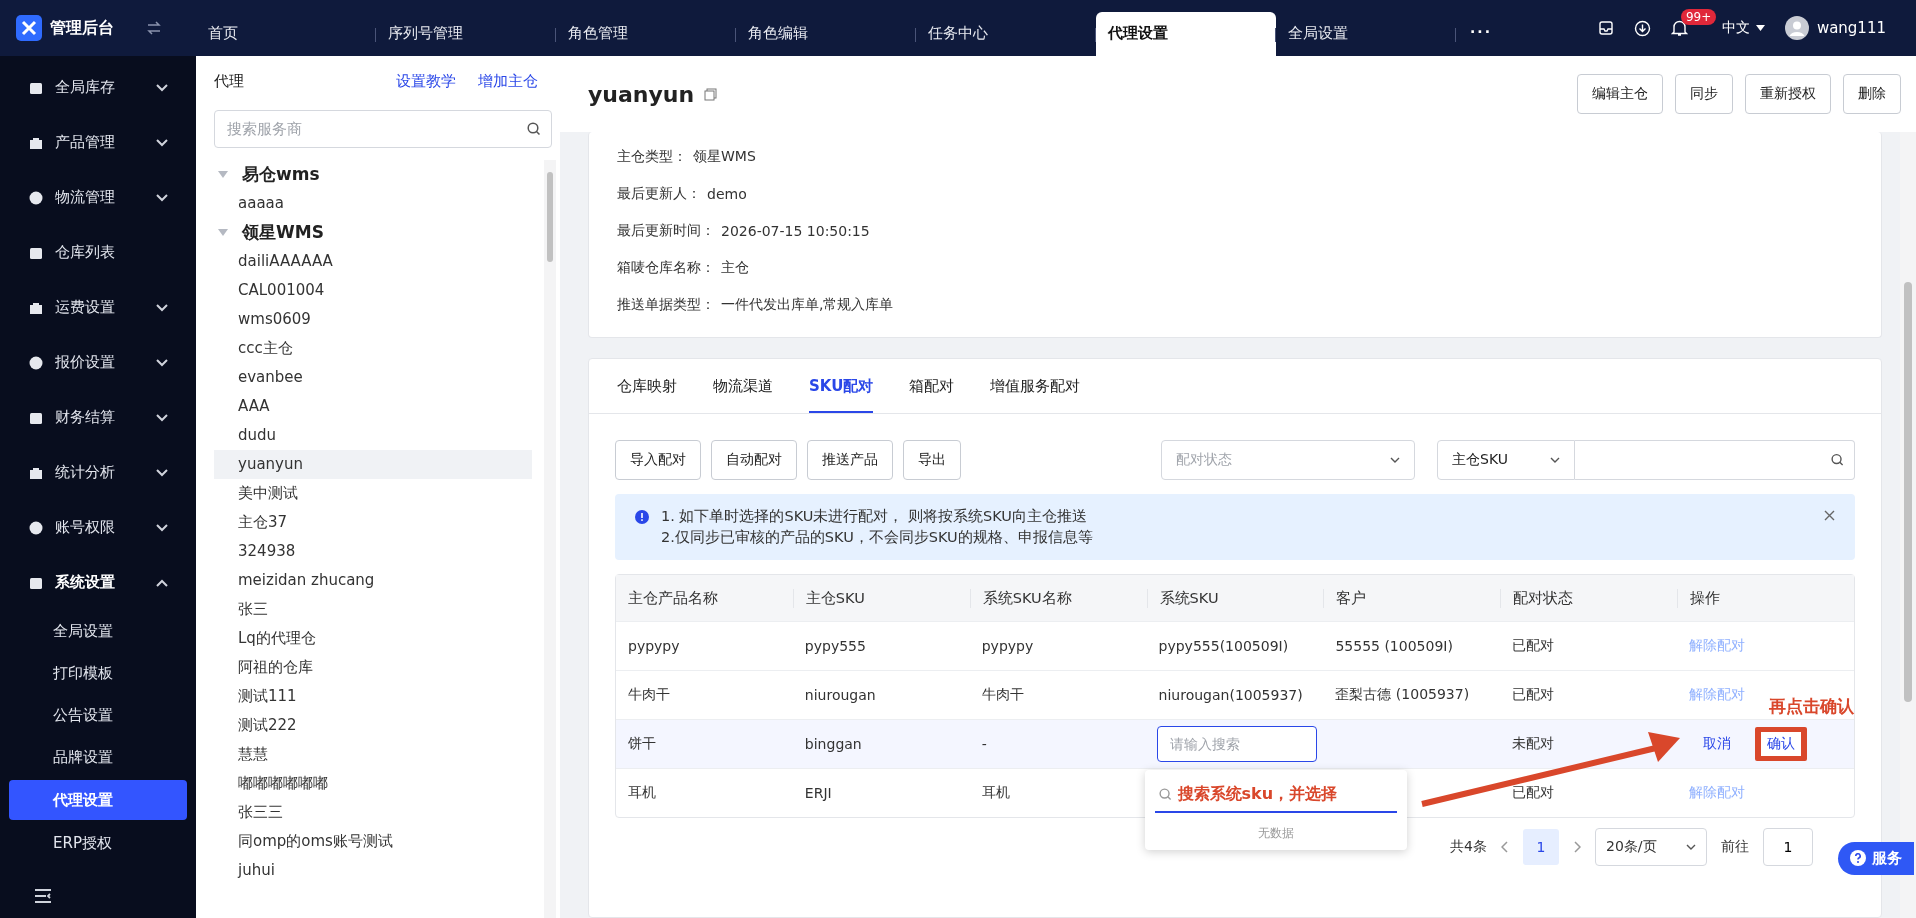 The width and height of the screenshot is (1916, 918). I want to click on tree-item: 嘟嘟嘟嘟嘟嘟, so click(373, 783).